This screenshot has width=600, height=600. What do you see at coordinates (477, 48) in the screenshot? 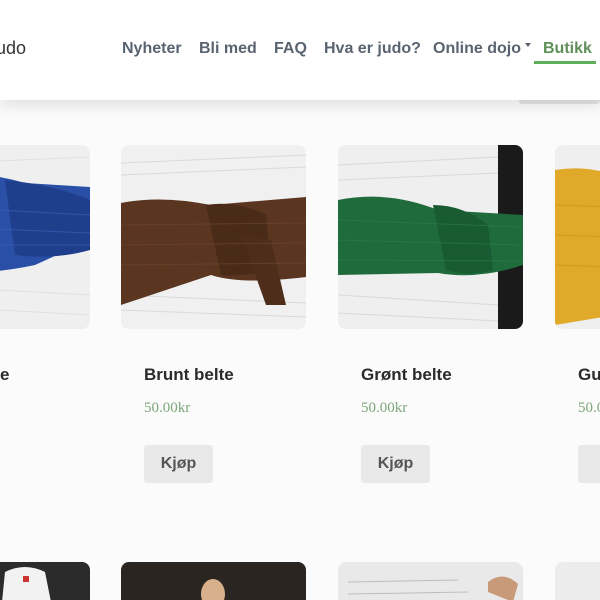
I see `nav-item-online-dojo-label: Online dojo` at bounding box center [477, 48].